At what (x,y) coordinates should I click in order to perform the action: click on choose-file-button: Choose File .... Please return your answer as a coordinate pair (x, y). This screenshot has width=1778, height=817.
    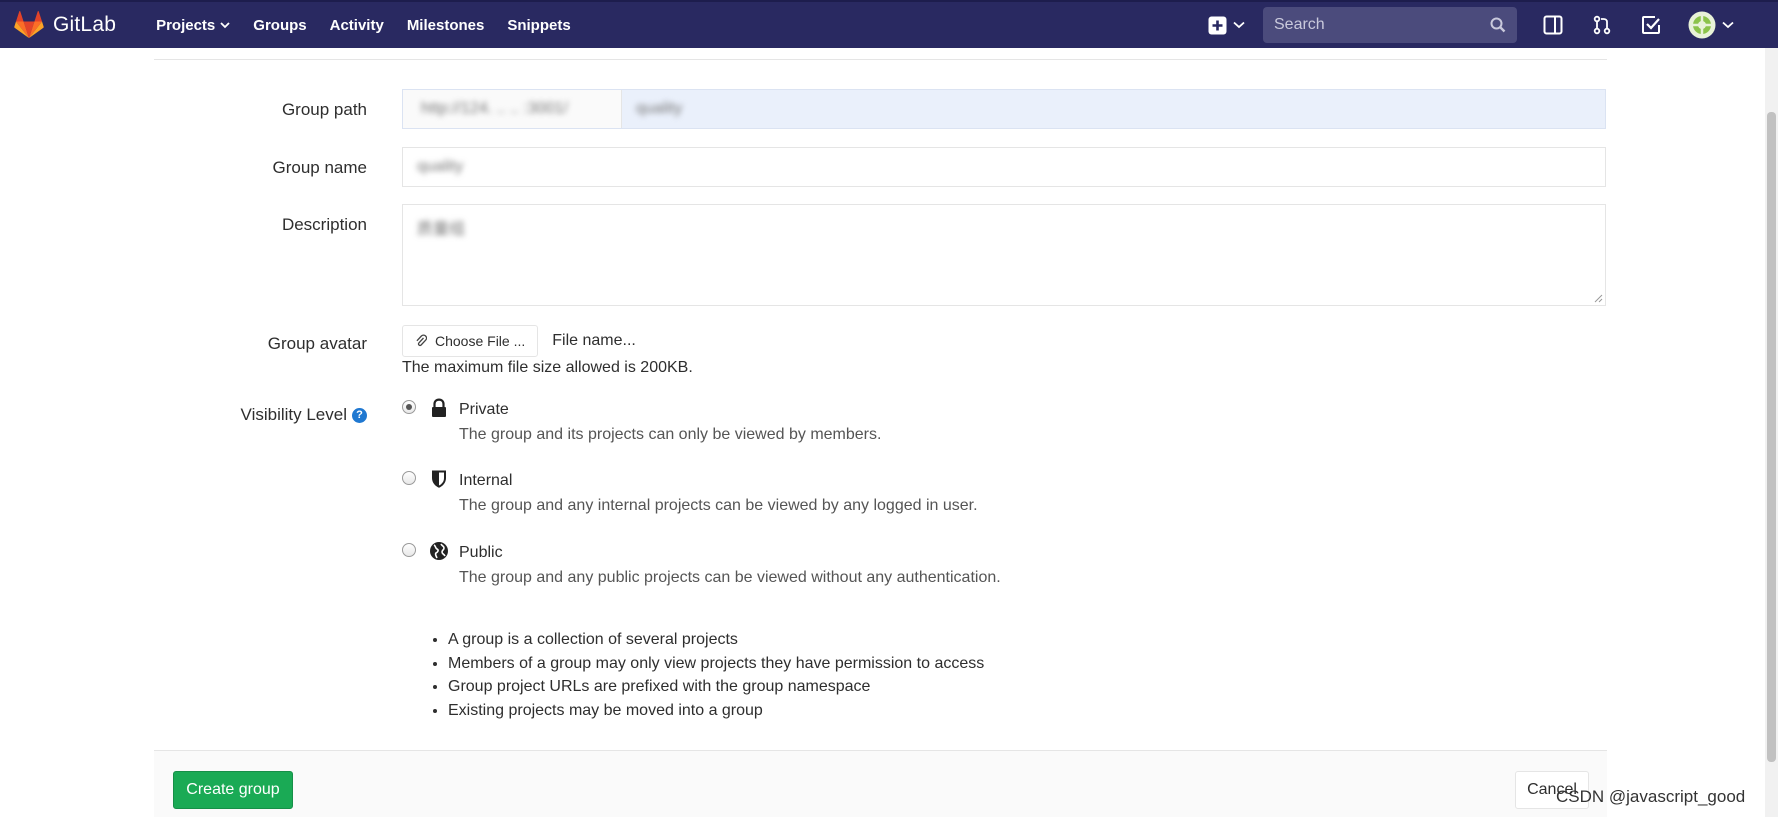
    Looking at the image, I should click on (470, 341).